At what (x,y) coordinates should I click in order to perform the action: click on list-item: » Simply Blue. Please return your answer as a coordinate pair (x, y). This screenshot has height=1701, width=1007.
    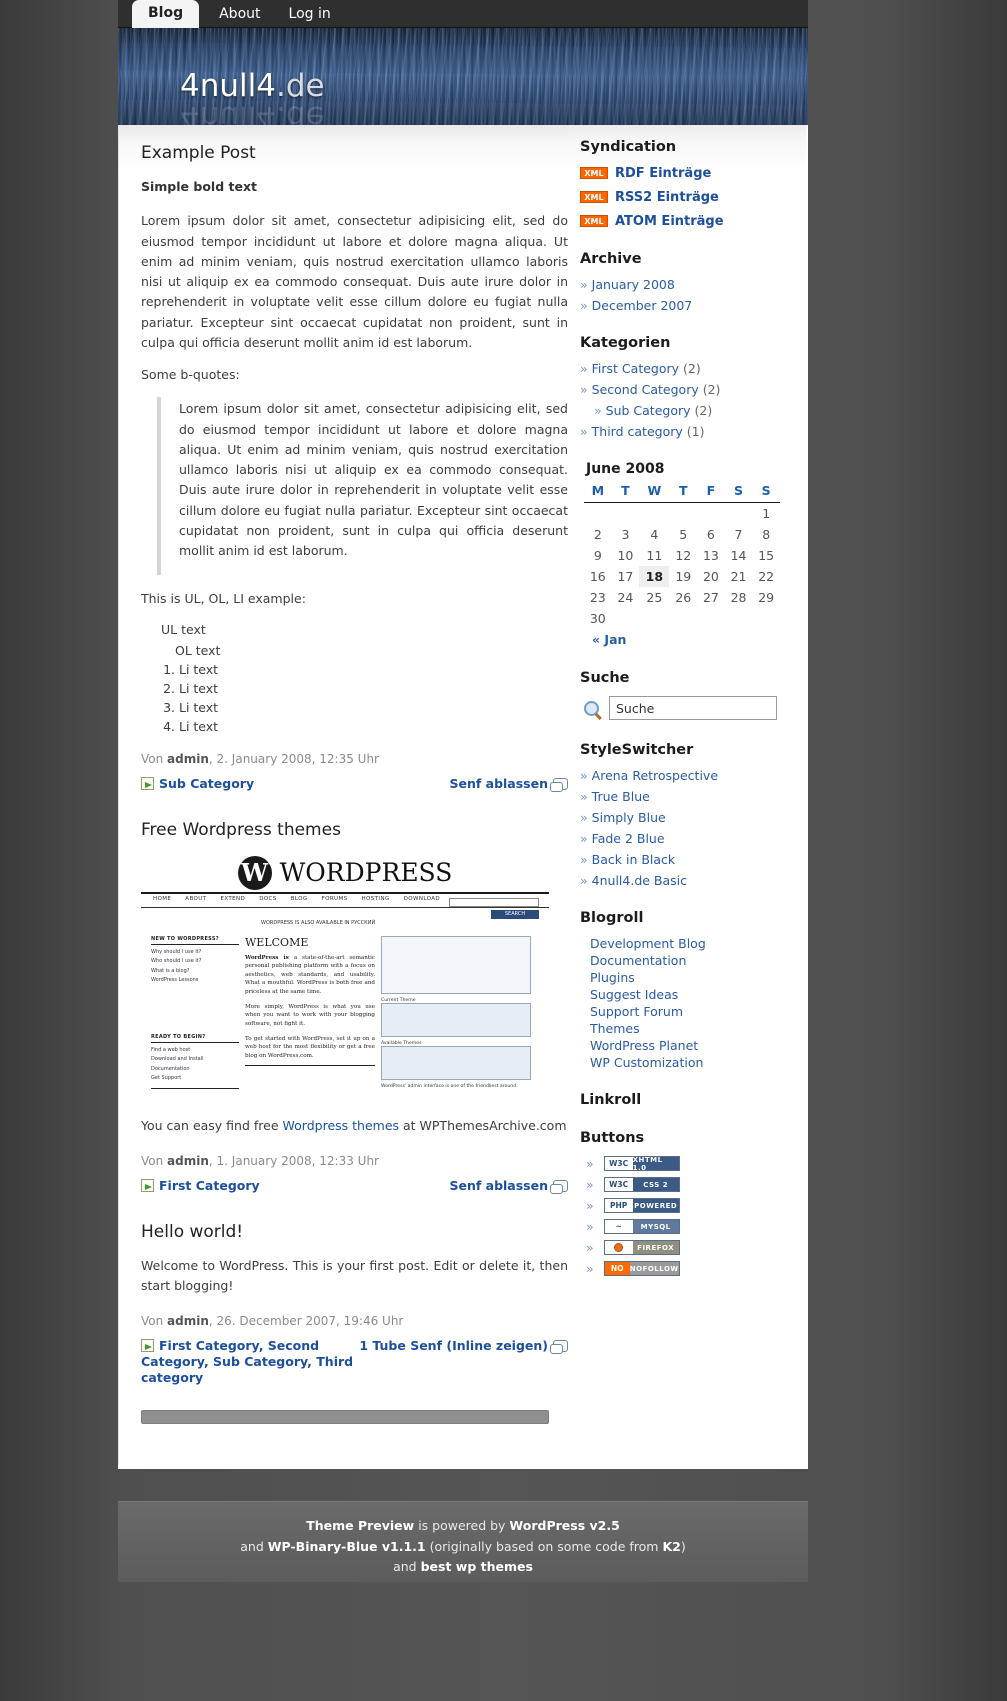
    Looking at the image, I should click on (693, 817).